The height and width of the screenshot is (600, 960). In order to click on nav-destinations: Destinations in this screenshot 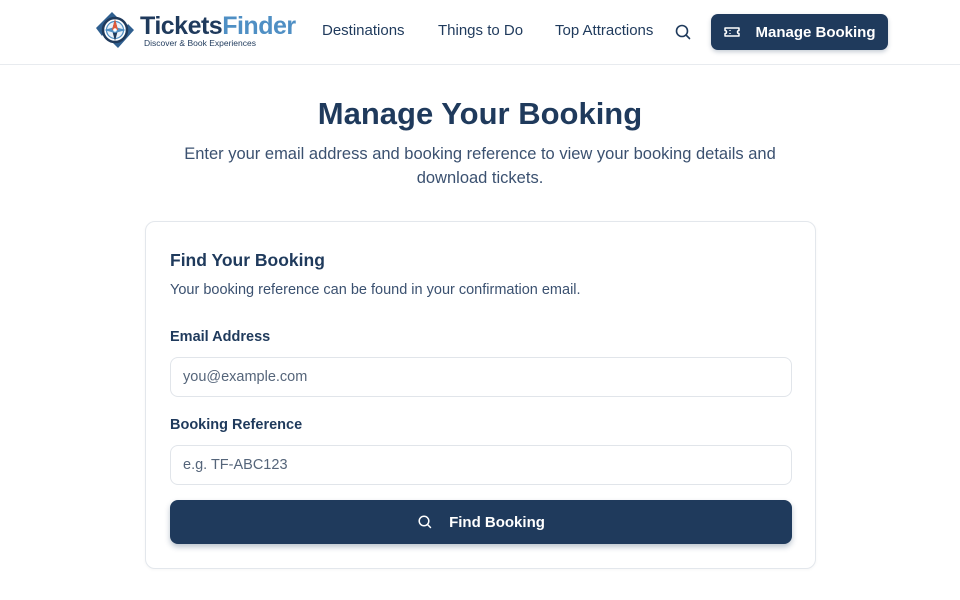, I will do `click(363, 30)`.